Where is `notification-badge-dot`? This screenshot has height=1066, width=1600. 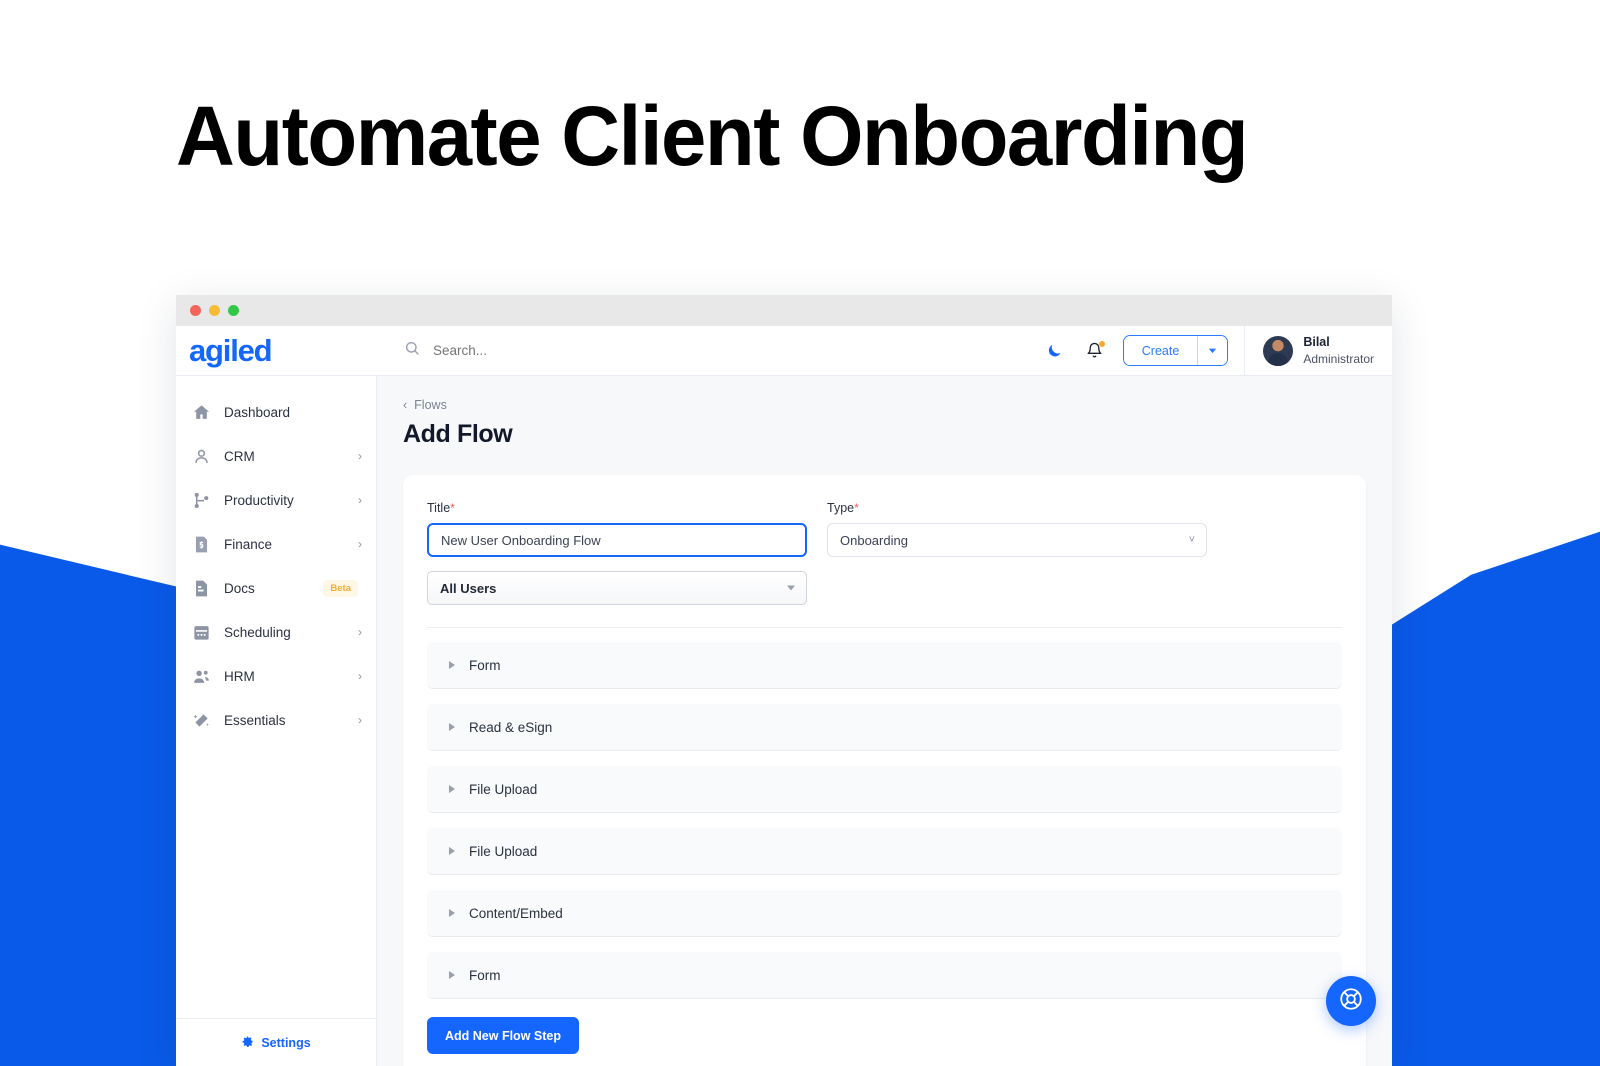 notification-badge-dot is located at coordinates (1101, 343).